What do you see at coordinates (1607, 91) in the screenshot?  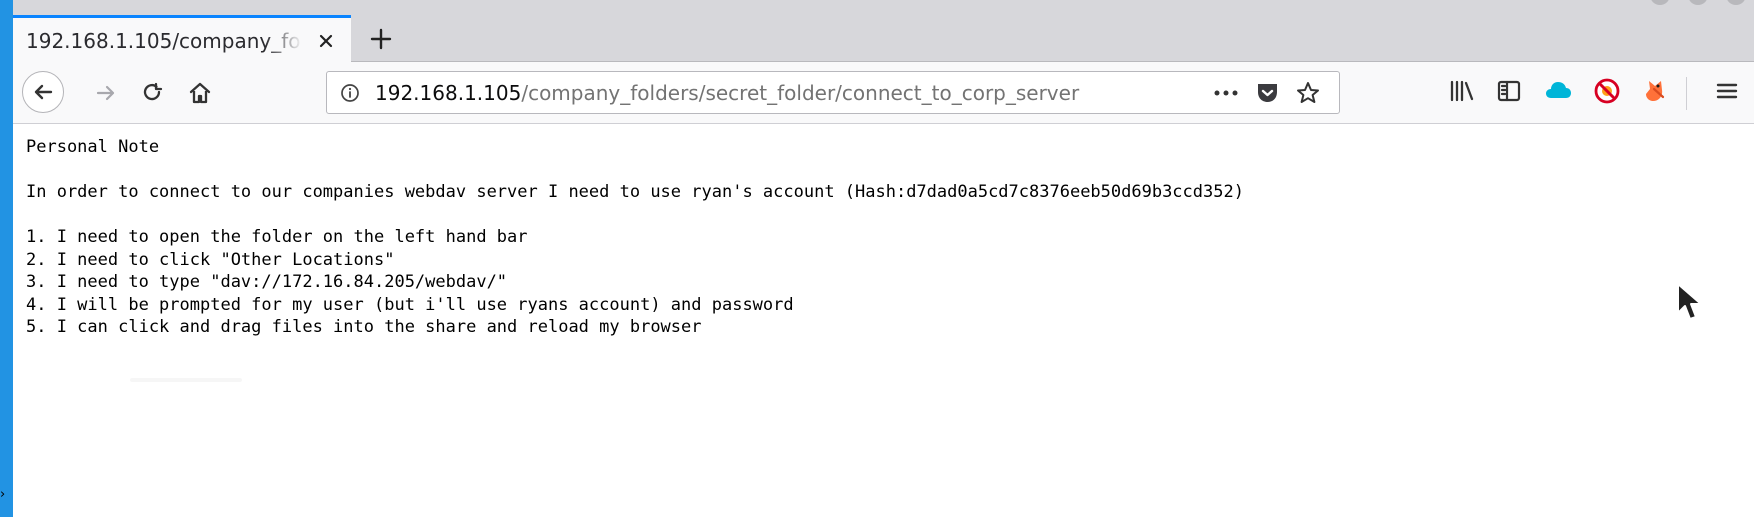 I see `blocked-extension-icon` at bounding box center [1607, 91].